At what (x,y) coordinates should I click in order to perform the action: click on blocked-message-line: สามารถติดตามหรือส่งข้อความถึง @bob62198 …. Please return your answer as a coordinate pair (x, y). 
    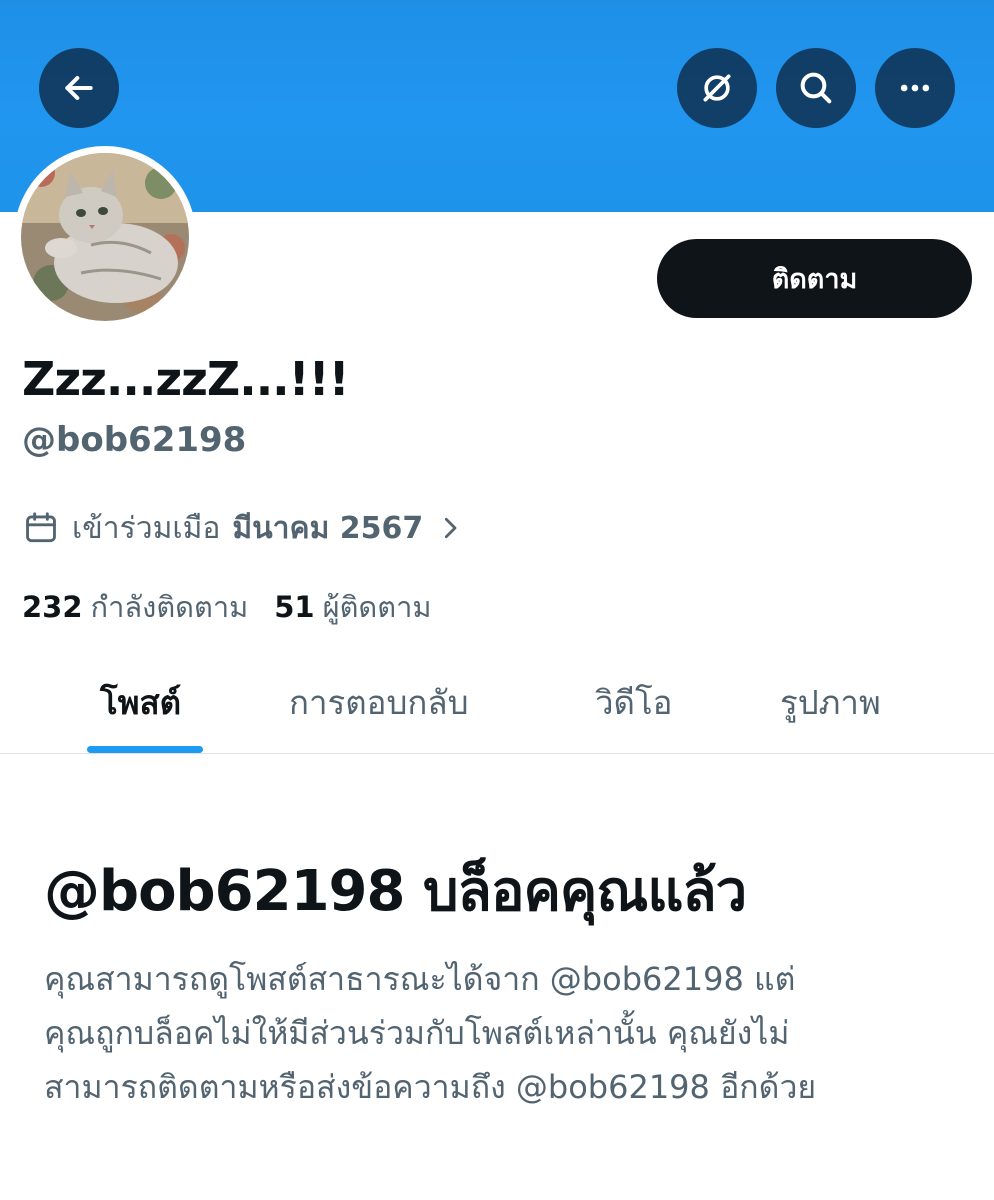
    Looking at the image, I should click on (430, 1087).